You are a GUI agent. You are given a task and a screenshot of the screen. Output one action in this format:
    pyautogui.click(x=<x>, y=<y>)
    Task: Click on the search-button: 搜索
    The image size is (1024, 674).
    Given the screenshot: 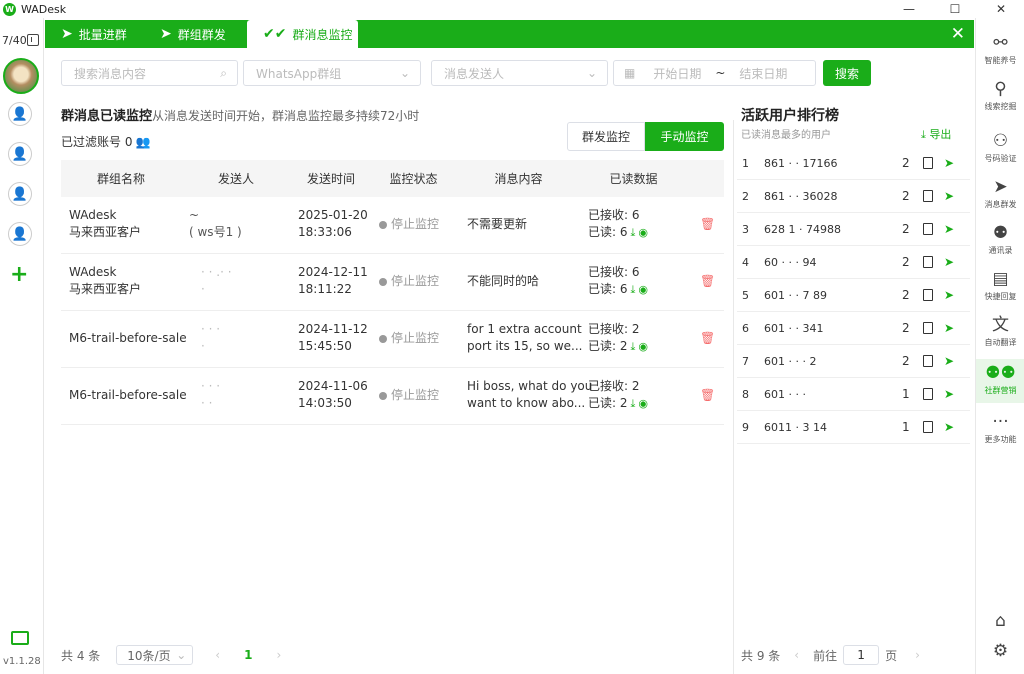 What is the action you would take?
    pyautogui.click(x=847, y=73)
    